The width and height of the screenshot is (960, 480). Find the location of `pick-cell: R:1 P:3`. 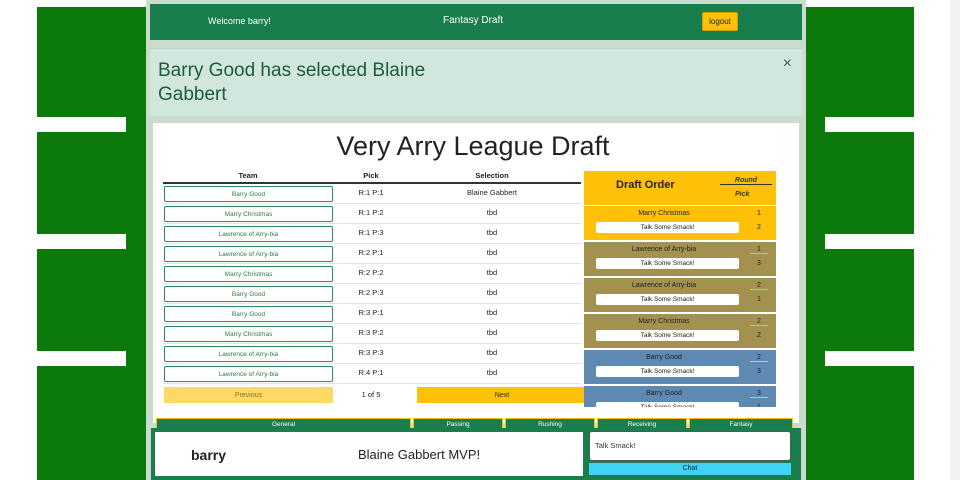

pick-cell: R:1 P:3 is located at coordinates (371, 232).